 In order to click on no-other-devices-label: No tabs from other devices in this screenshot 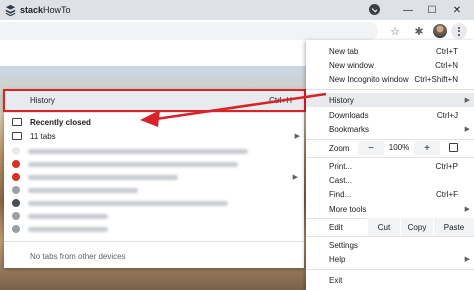, I will do `click(78, 256)`.